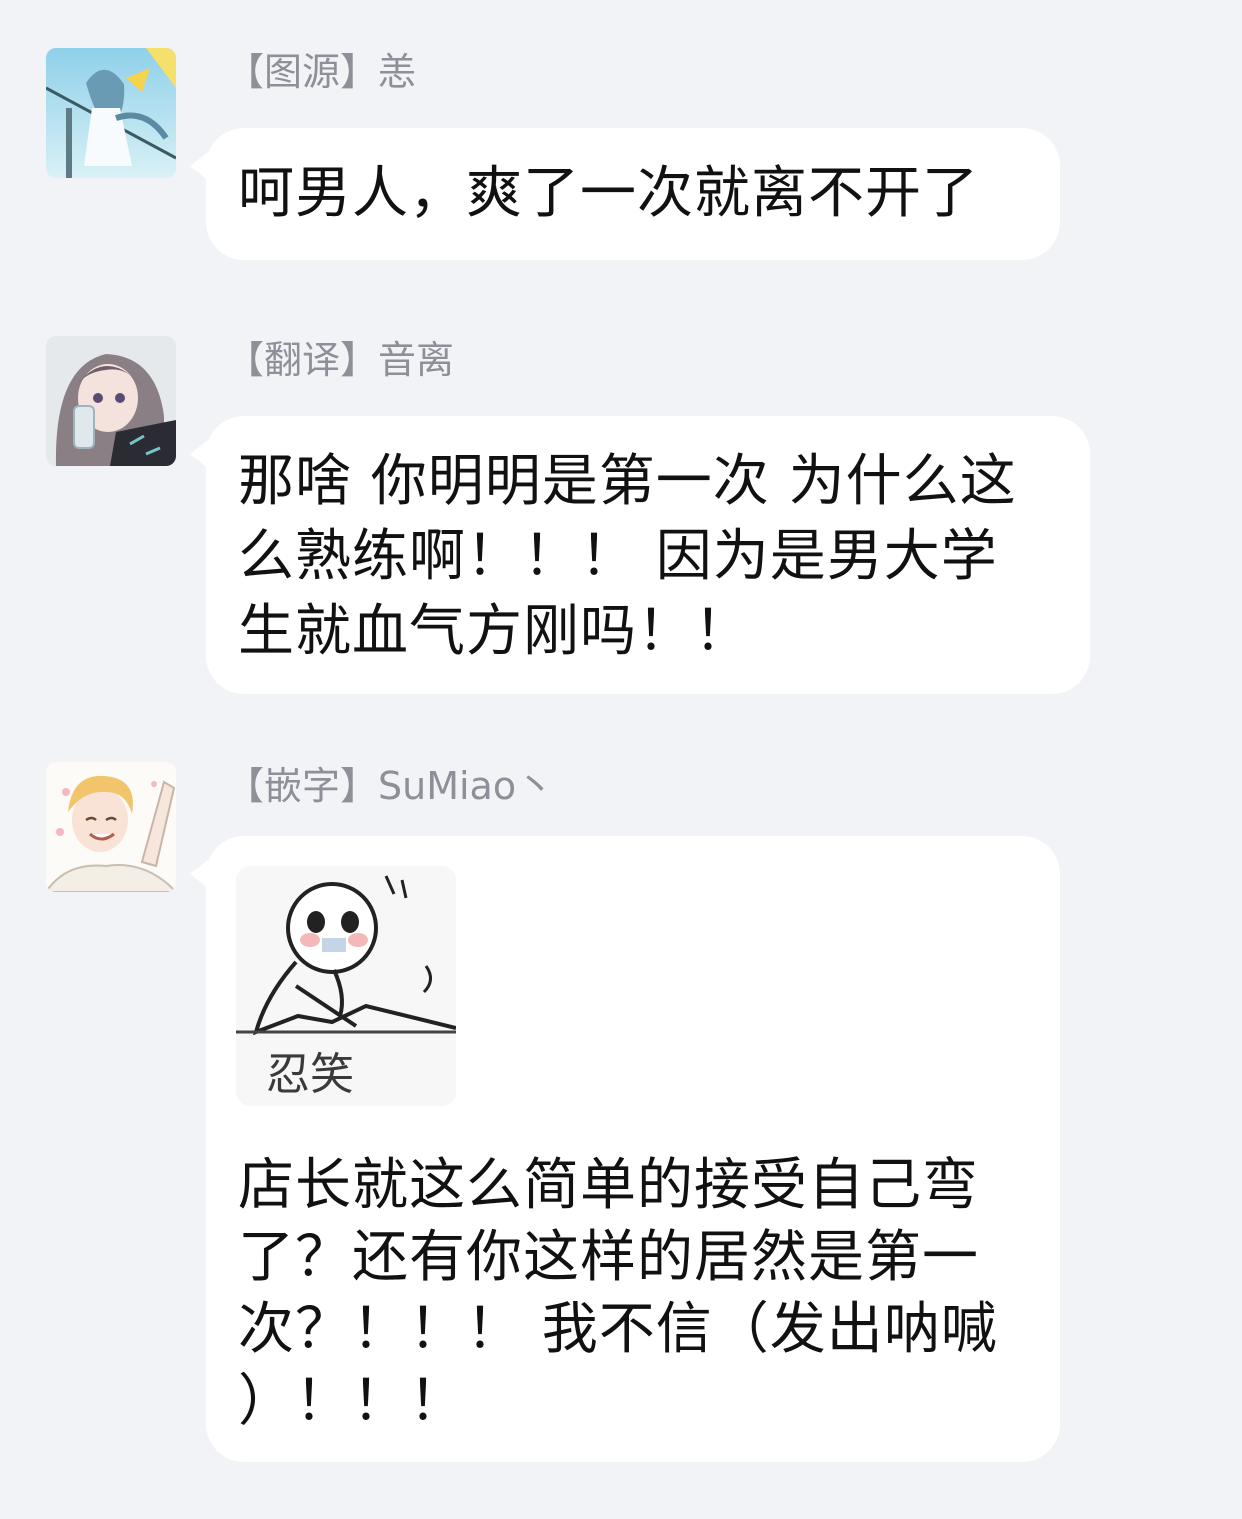 The height and width of the screenshot is (1519, 1242). Describe the element at coordinates (618, 556) in the screenshot. I see `message-text-line: 么熟练啊！！！ 因为是男大学` at that location.